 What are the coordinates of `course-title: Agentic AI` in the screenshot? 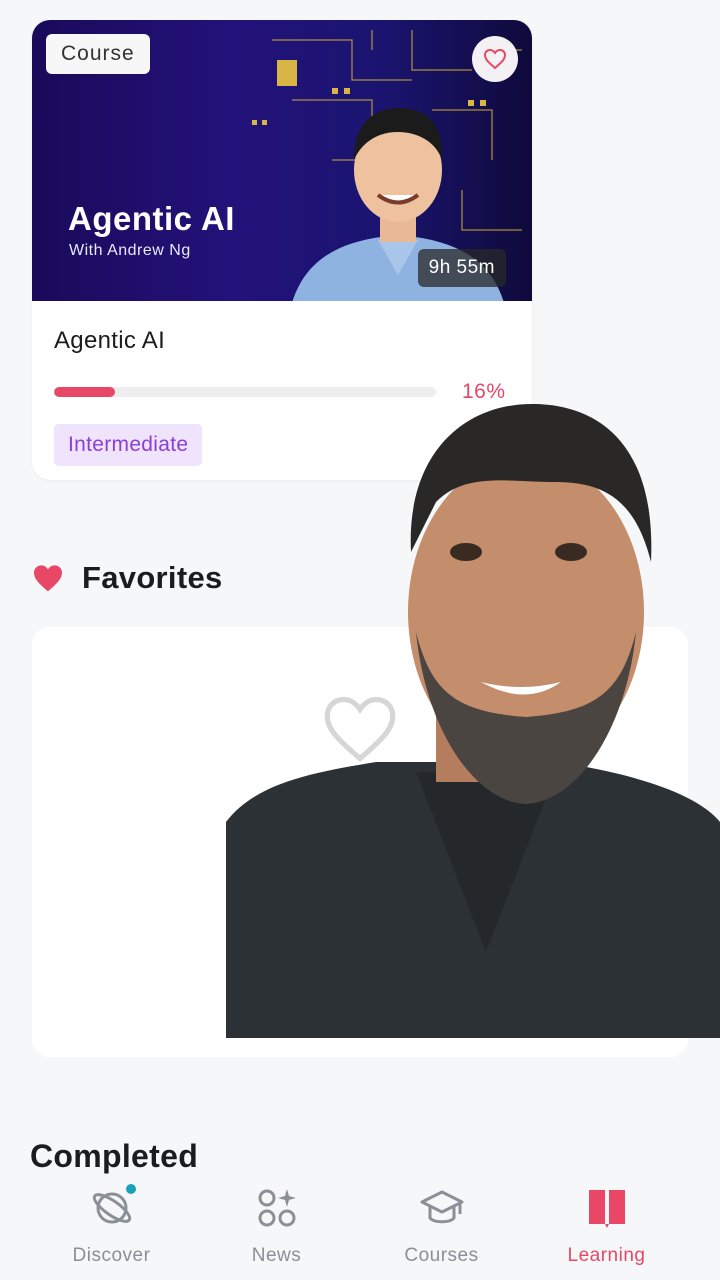 It's located at (110, 340).